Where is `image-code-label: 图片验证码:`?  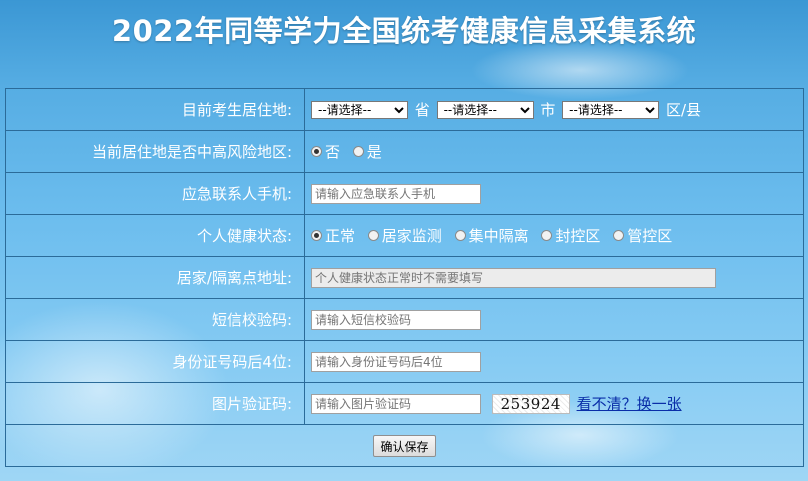
image-code-label: 图片验证码: is located at coordinates (155, 403).